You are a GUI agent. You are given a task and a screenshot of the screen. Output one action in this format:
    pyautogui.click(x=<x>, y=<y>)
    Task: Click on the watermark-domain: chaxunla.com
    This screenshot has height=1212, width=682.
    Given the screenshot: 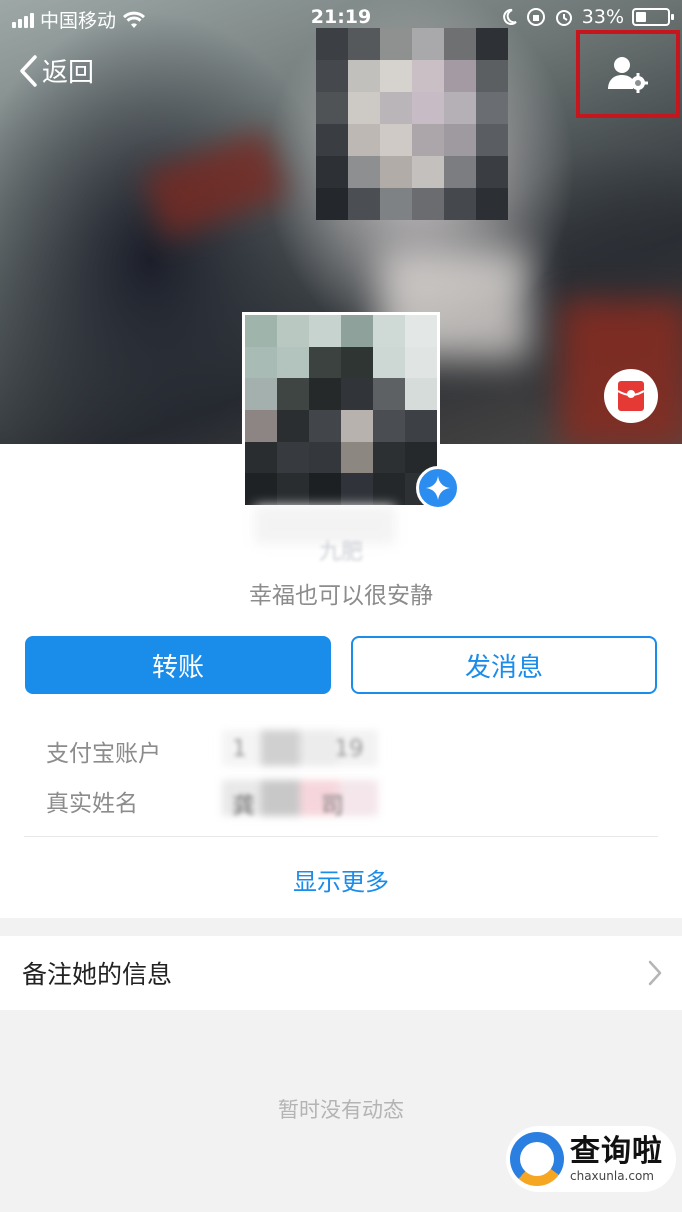 What is the action you would take?
    pyautogui.click(x=612, y=1176)
    